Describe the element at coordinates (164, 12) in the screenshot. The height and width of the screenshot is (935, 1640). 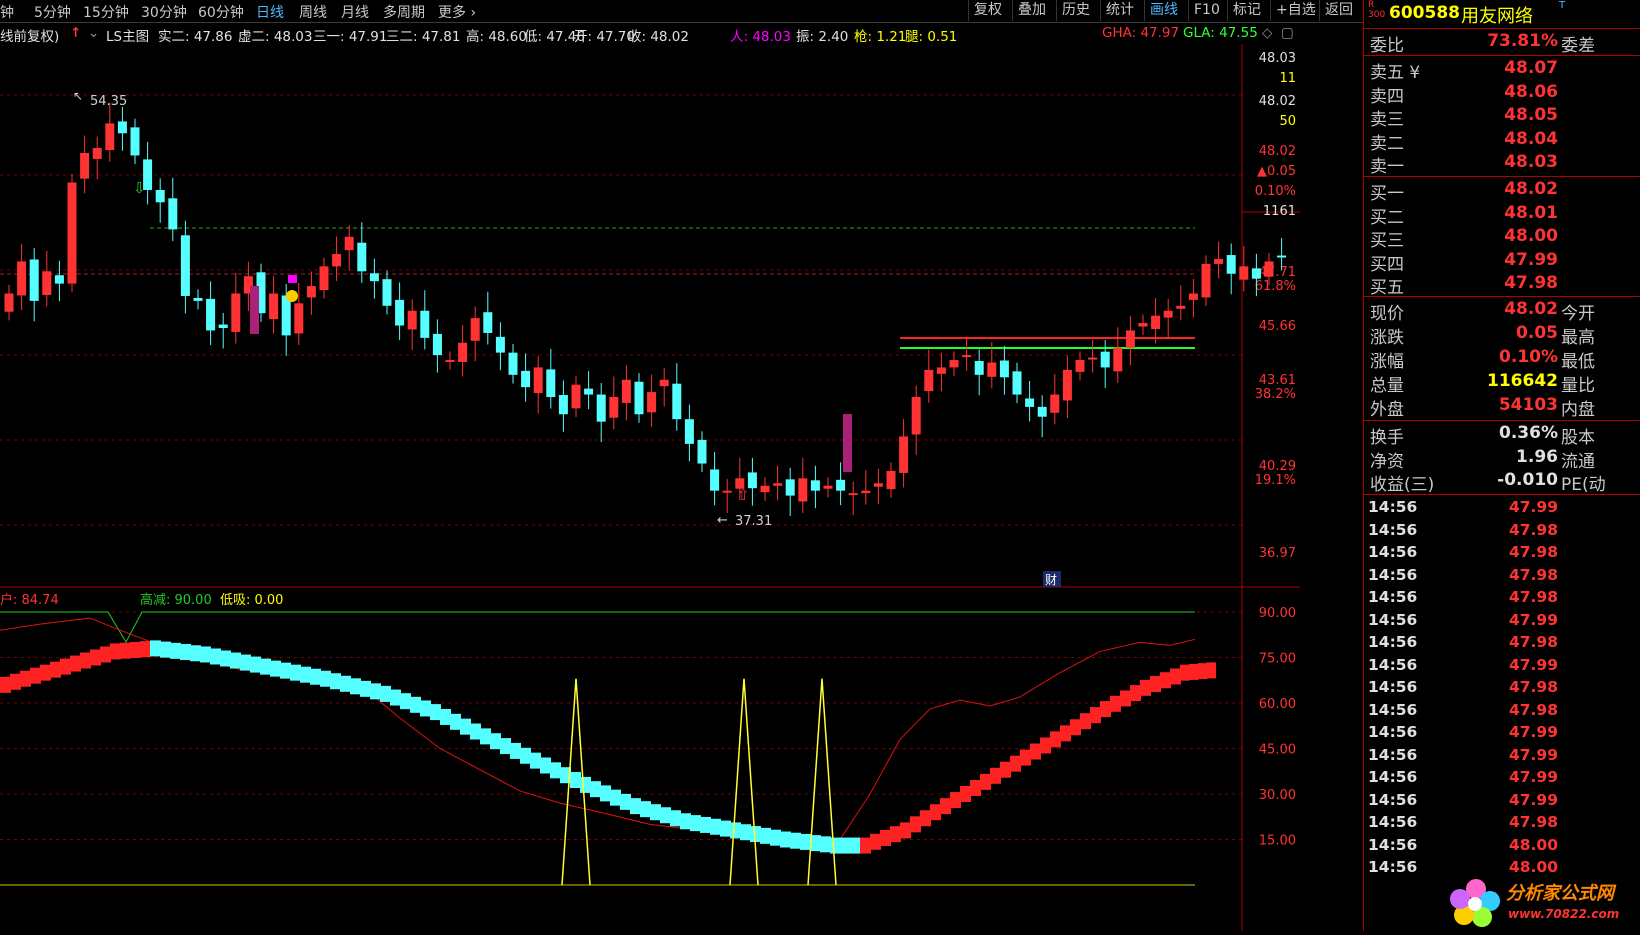
I see `tf-30min: 30分钟` at that location.